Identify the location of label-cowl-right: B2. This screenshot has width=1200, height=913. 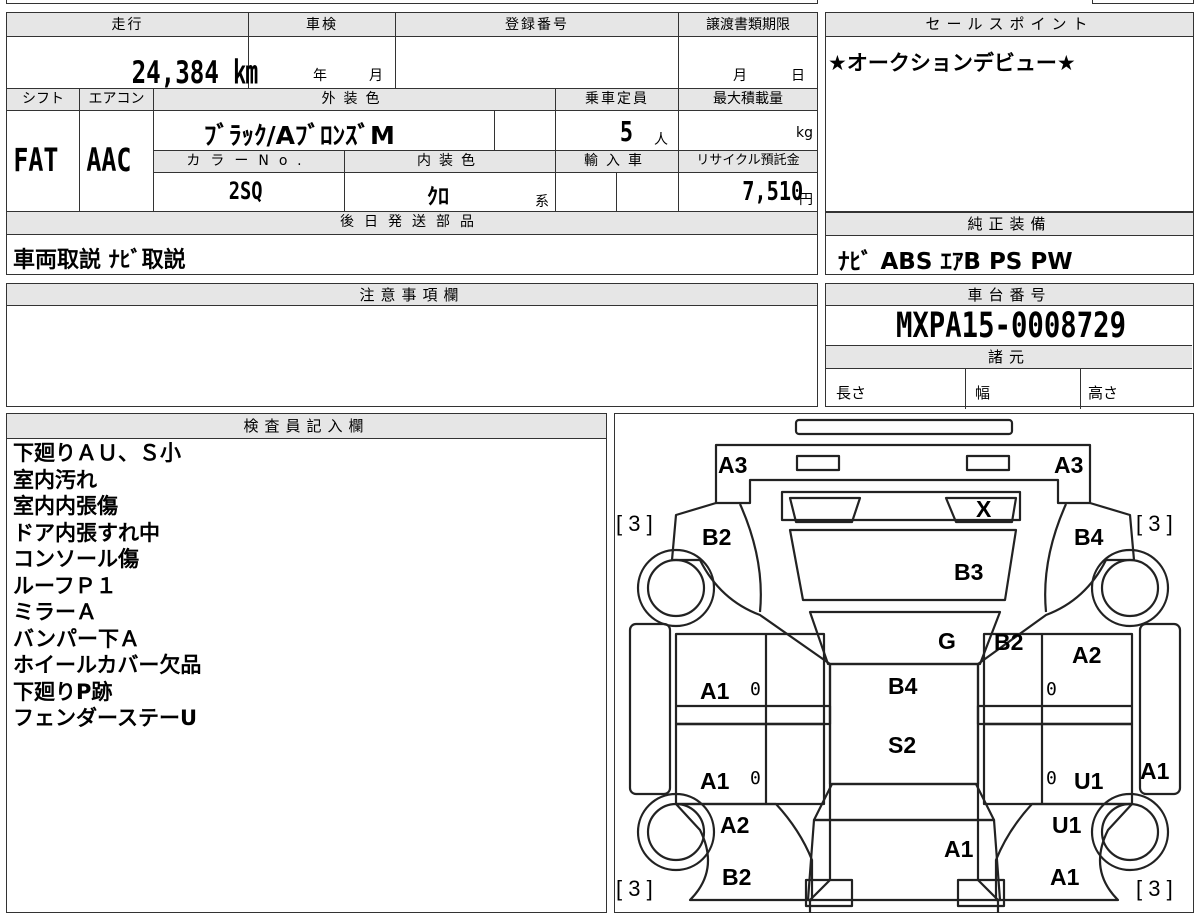
(1008, 642).